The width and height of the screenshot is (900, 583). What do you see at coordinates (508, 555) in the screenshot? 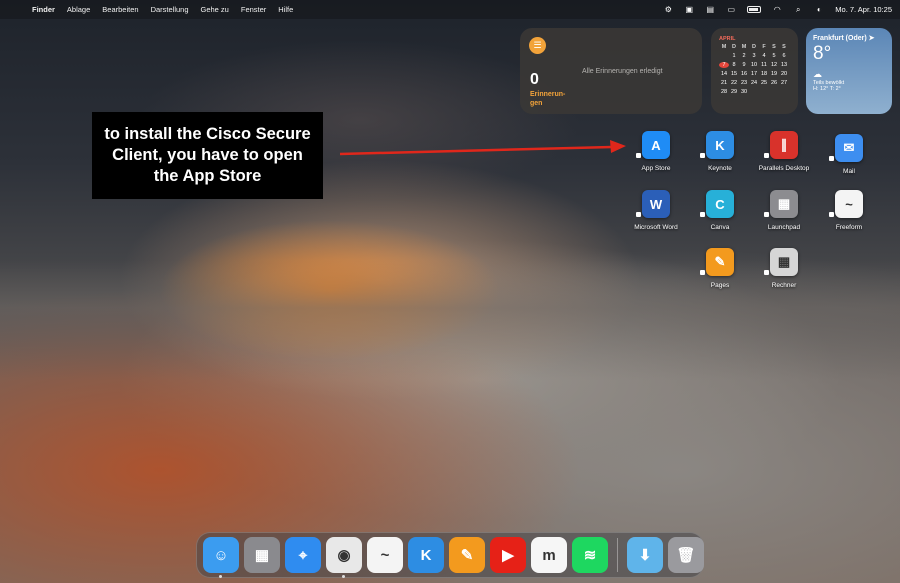
I see `youtube-icon: ▶` at bounding box center [508, 555].